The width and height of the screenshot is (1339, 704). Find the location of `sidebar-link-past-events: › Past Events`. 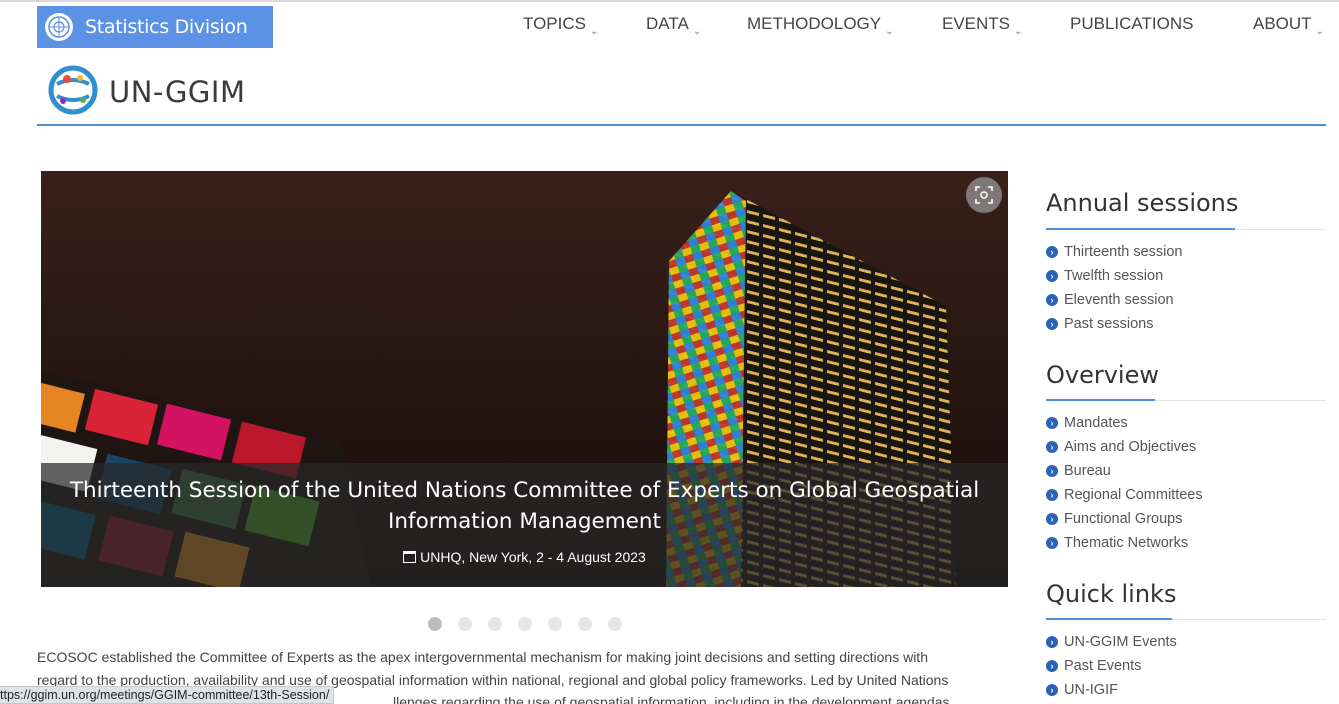

sidebar-link-past-events: › Past Events is located at coordinates (1093, 666).